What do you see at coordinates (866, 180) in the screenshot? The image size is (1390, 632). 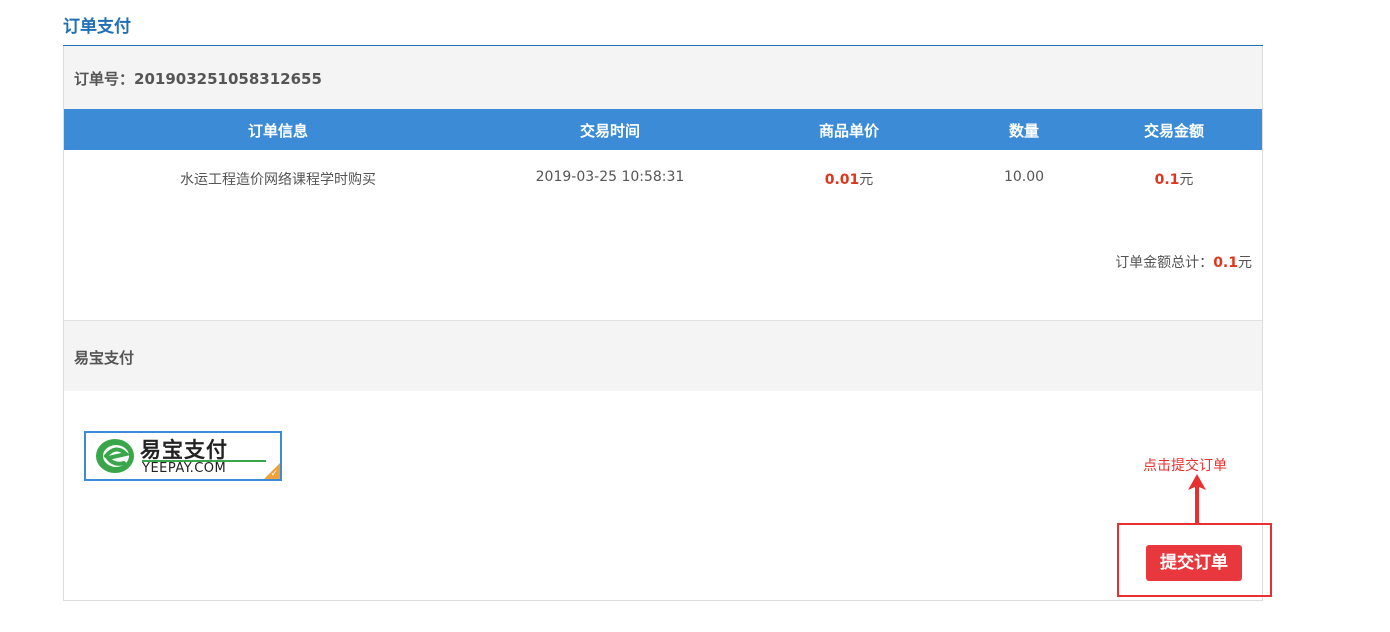 I see `unit-price-suffix: 元` at bounding box center [866, 180].